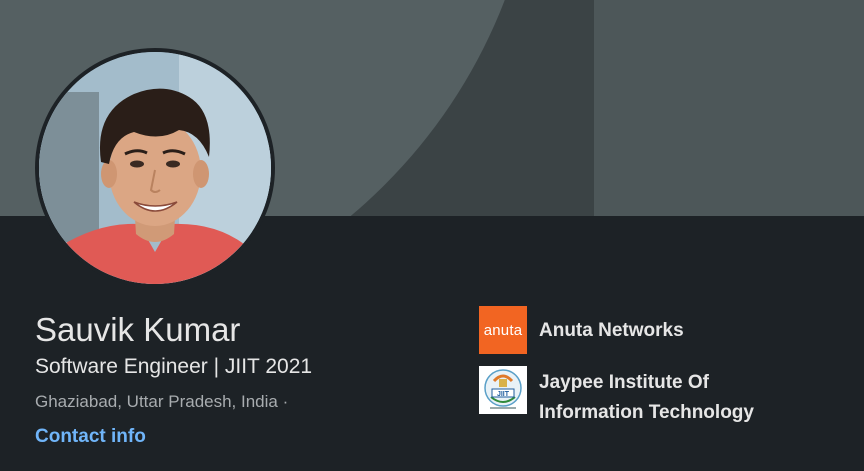  Describe the element at coordinates (90, 437) in the screenshot. I see `contact-info-link: Contact info` at that location.